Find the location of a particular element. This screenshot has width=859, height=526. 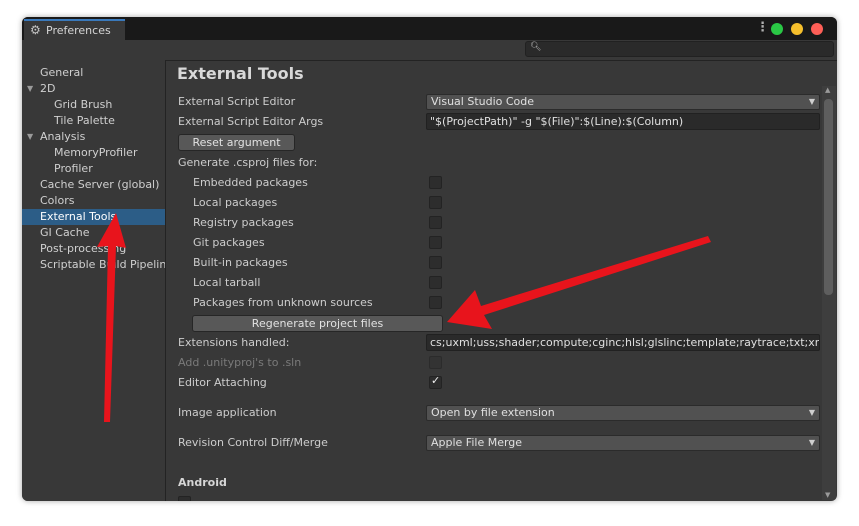

image-application-label: Image application is located at coordinates (227, 412).